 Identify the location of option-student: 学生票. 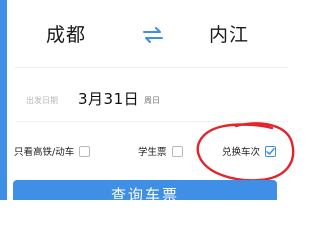
(160, 151).